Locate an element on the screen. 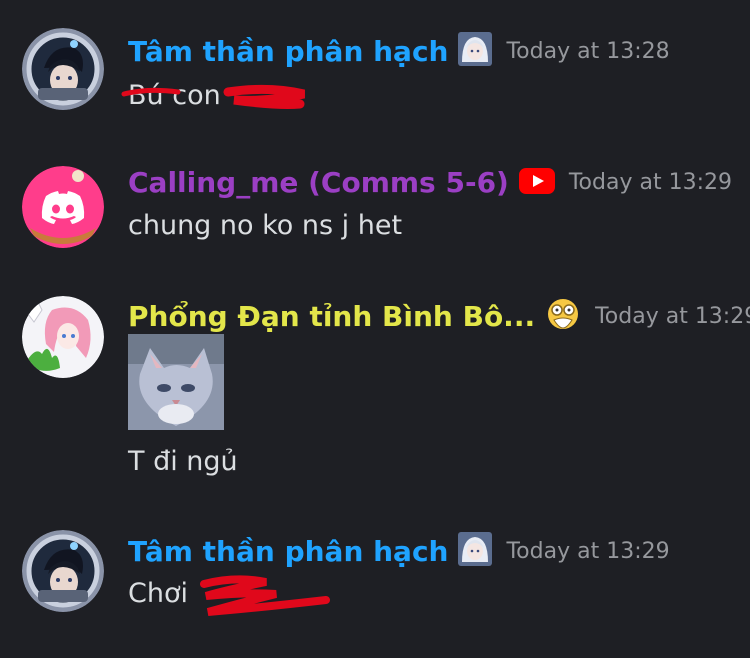 This screenshot has height=658, width=750. message-header: Phổng Đạn tỉnh Bình Bô... Today at 13:29 is located at coordinates (439, 316).